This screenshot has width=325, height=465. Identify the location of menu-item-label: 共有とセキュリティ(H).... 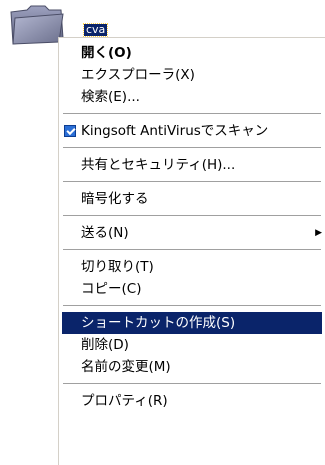
(158, 165).